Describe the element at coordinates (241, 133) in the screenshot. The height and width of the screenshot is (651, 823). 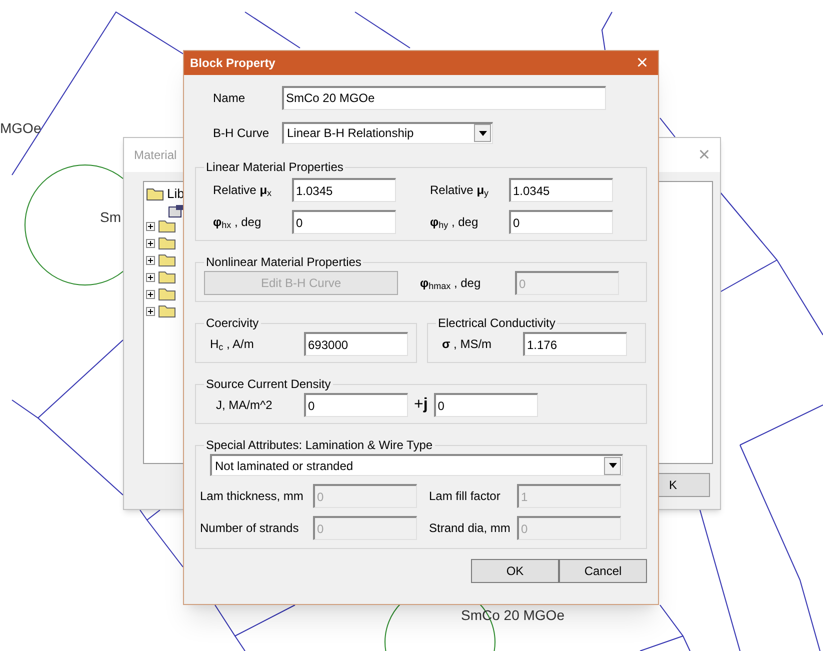
I see `field-label: B-H Curve` at that location.